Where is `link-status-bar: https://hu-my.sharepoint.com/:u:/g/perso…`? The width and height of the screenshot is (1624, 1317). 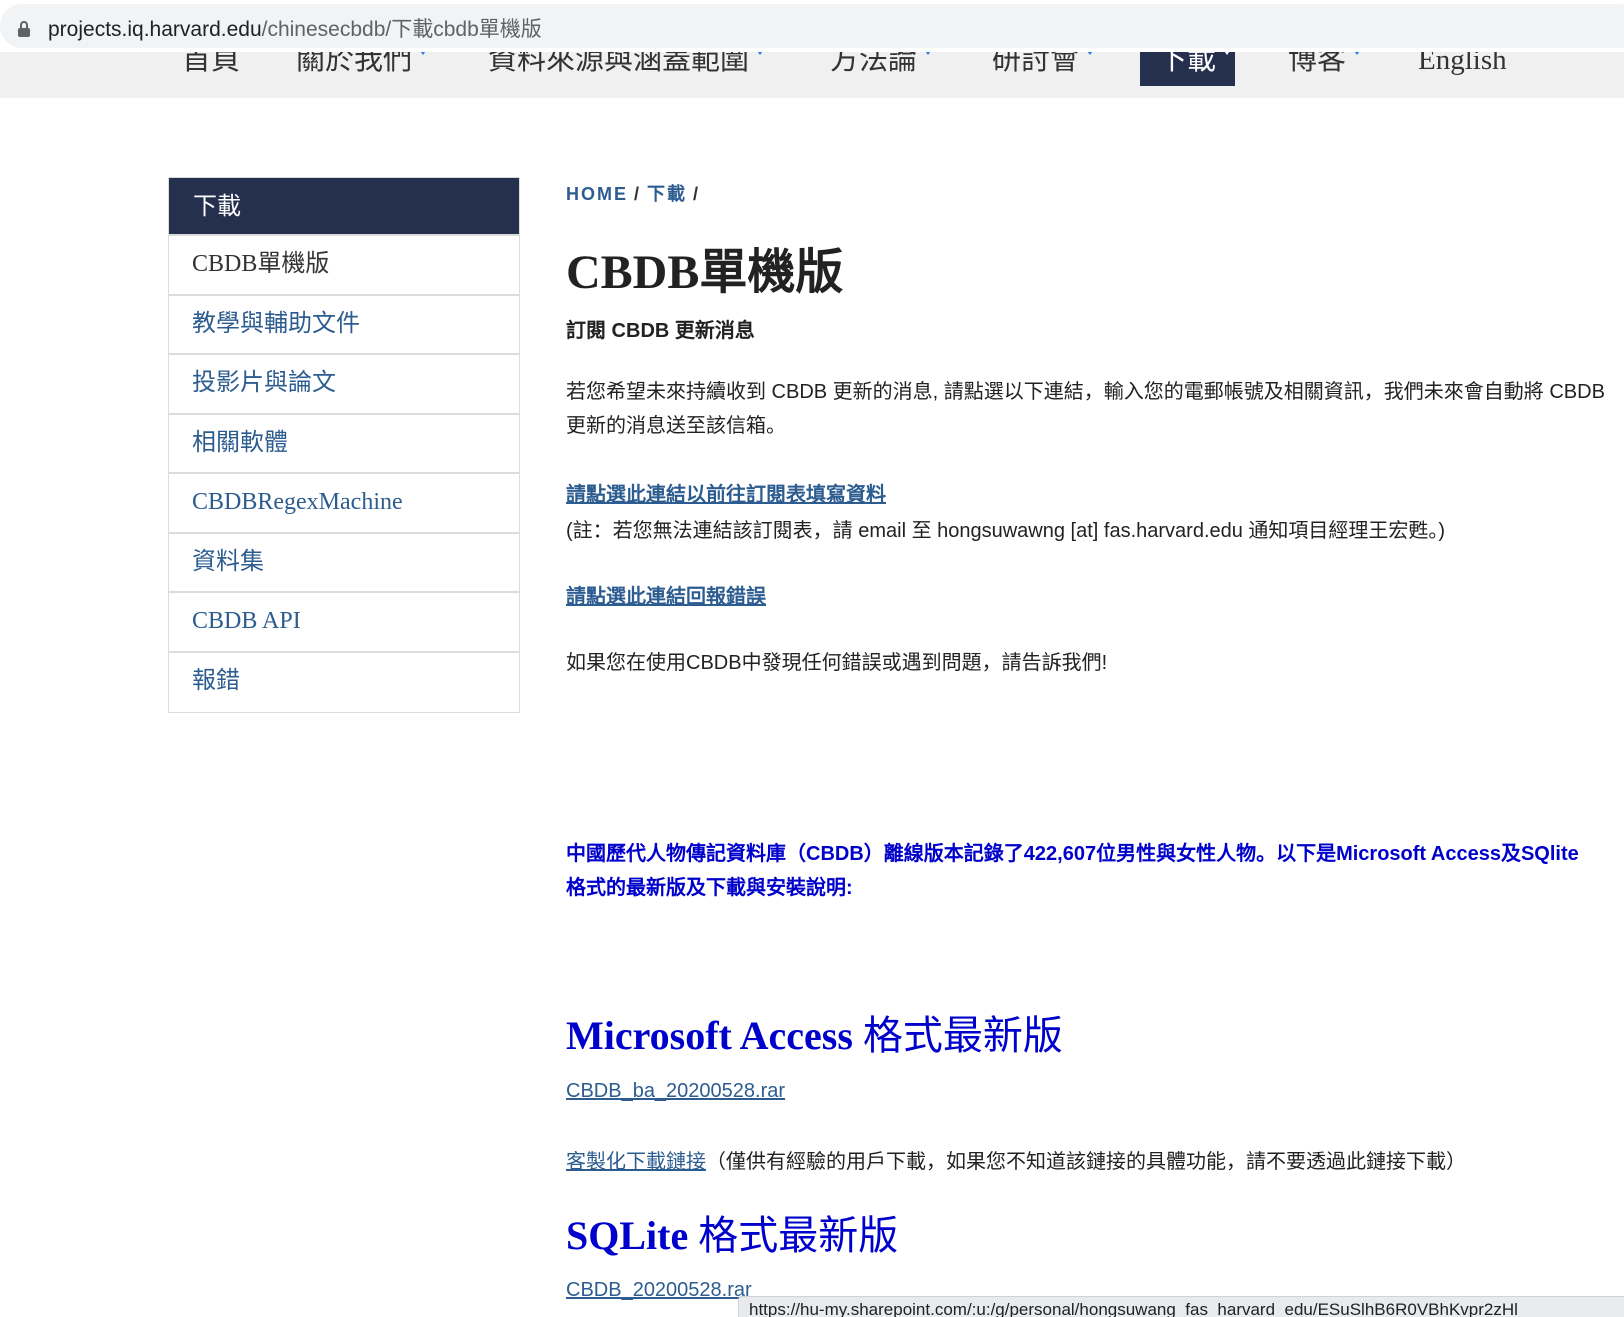 link-status-bar: https://hu-my.sharepoint.com/:u:/g/perso… is located at coordinates (1181, 1306).